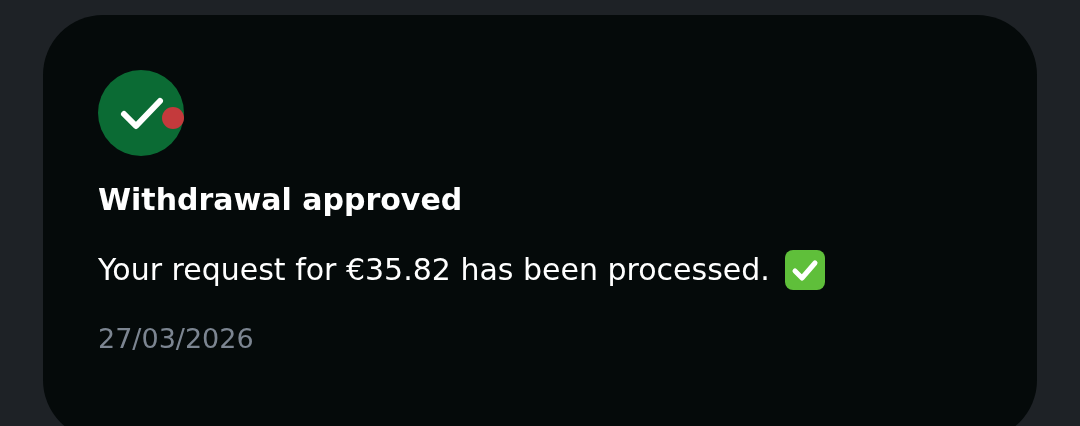 The image size is (1080, 426). I want to click on check-box-icon, so click(804, 270).